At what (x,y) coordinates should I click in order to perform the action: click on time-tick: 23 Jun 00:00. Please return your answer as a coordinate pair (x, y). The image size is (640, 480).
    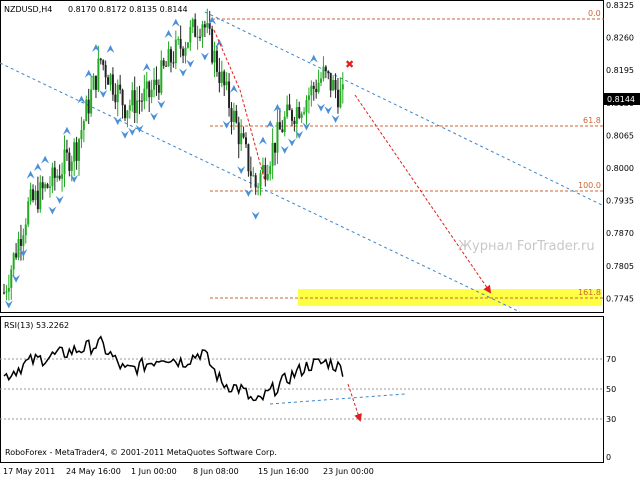
    Looking at the image, I should click on (348, 471).